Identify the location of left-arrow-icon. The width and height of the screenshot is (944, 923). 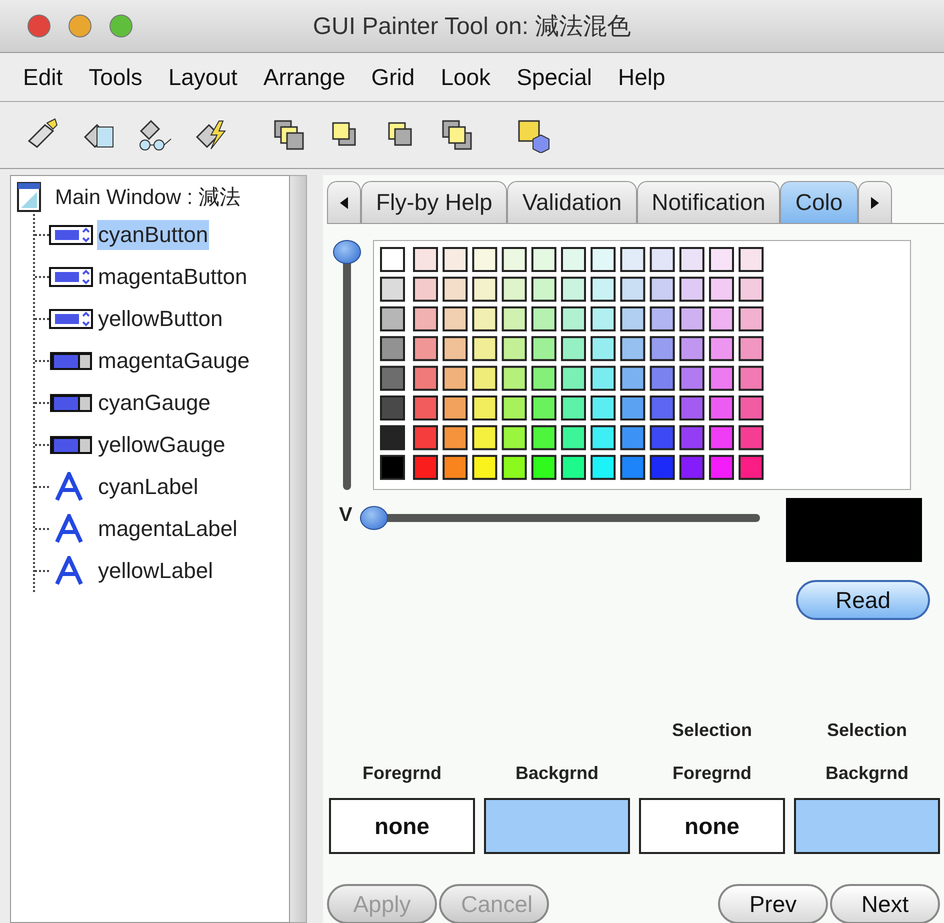
(344, 203).